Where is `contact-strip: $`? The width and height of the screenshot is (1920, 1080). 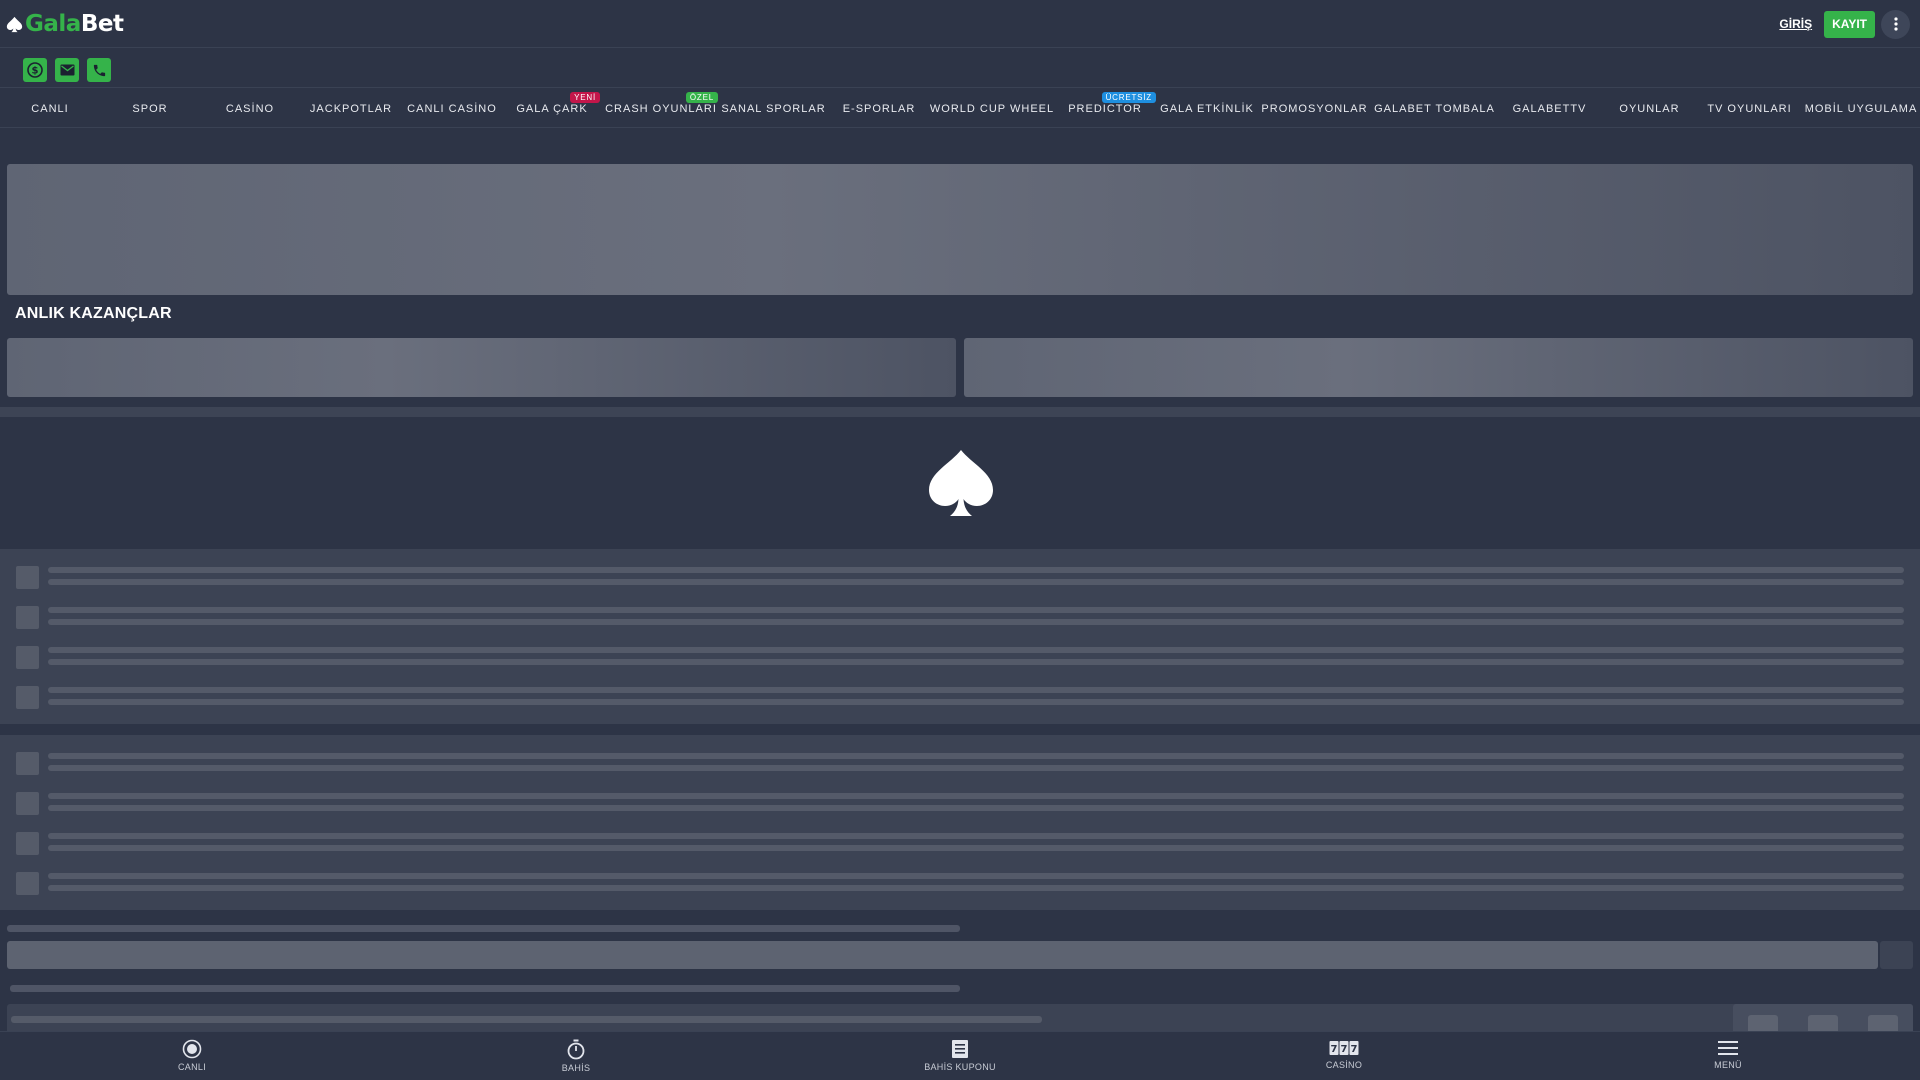
contact-strip: $ is located at coordinates (960, 68).